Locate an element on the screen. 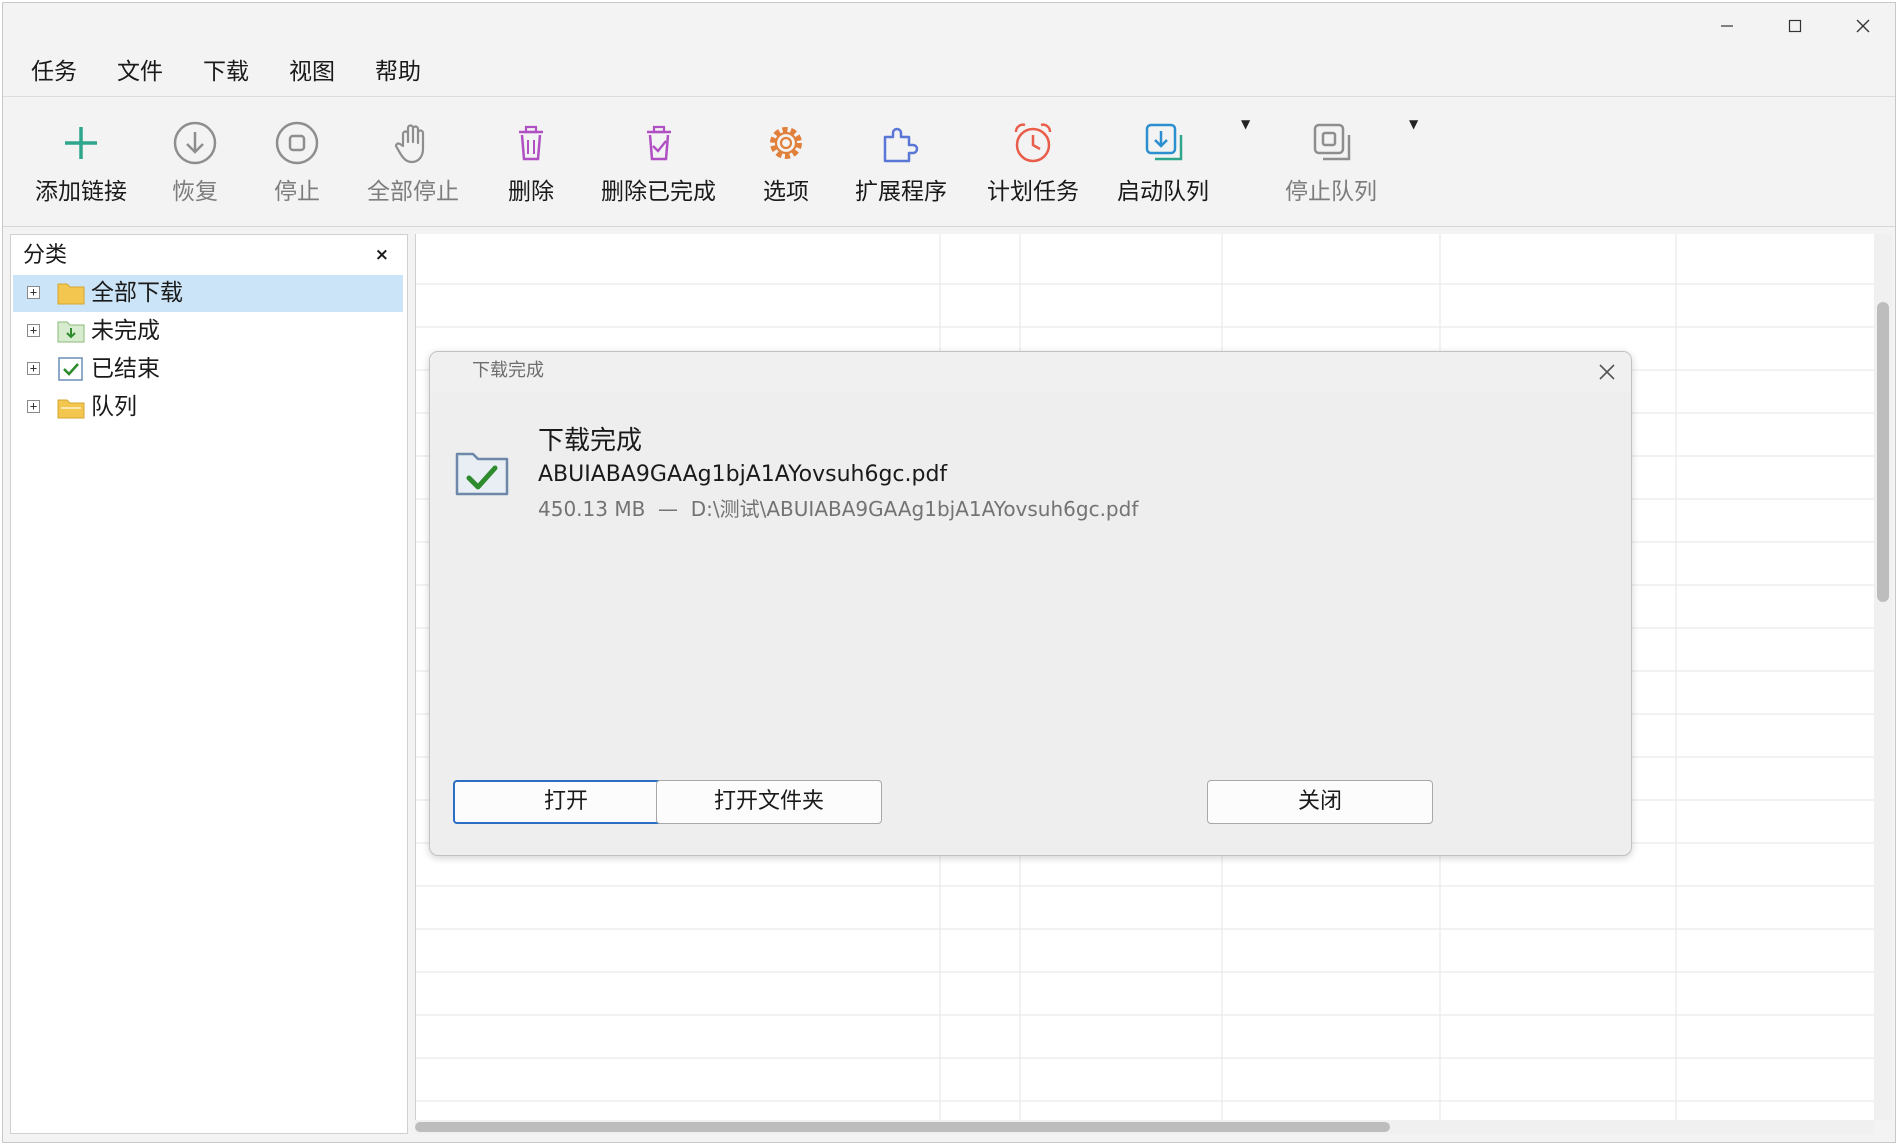 Image resolution: width=1900 pixels, height=1145 pixels. tree-item-queue: + 队列 is located at coordinates (208, 407).